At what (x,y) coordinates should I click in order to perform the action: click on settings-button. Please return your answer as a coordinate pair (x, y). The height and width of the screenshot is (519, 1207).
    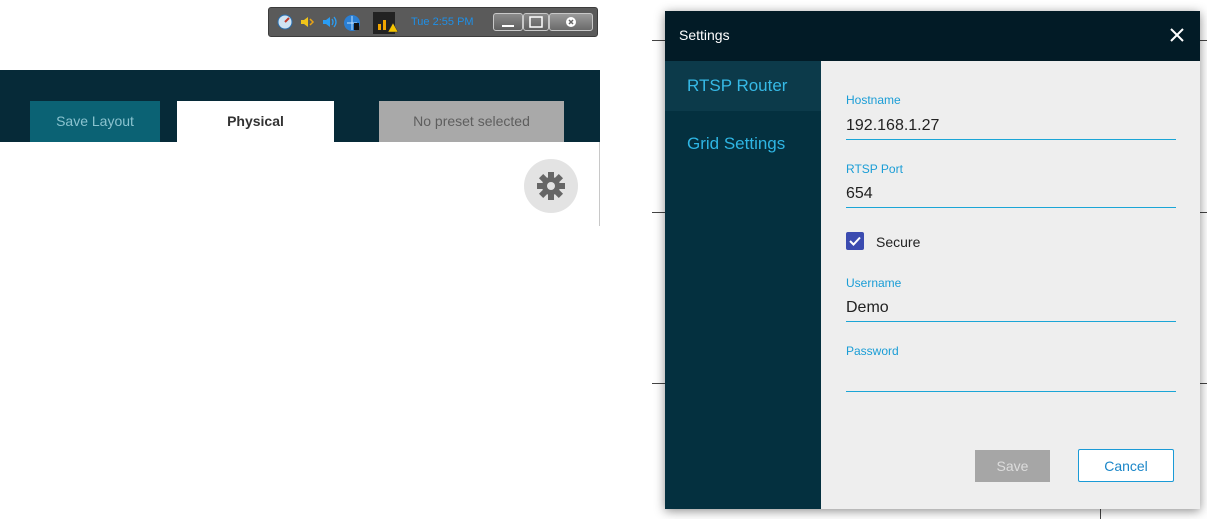
    Looking at the image, I should click on (551, 186).